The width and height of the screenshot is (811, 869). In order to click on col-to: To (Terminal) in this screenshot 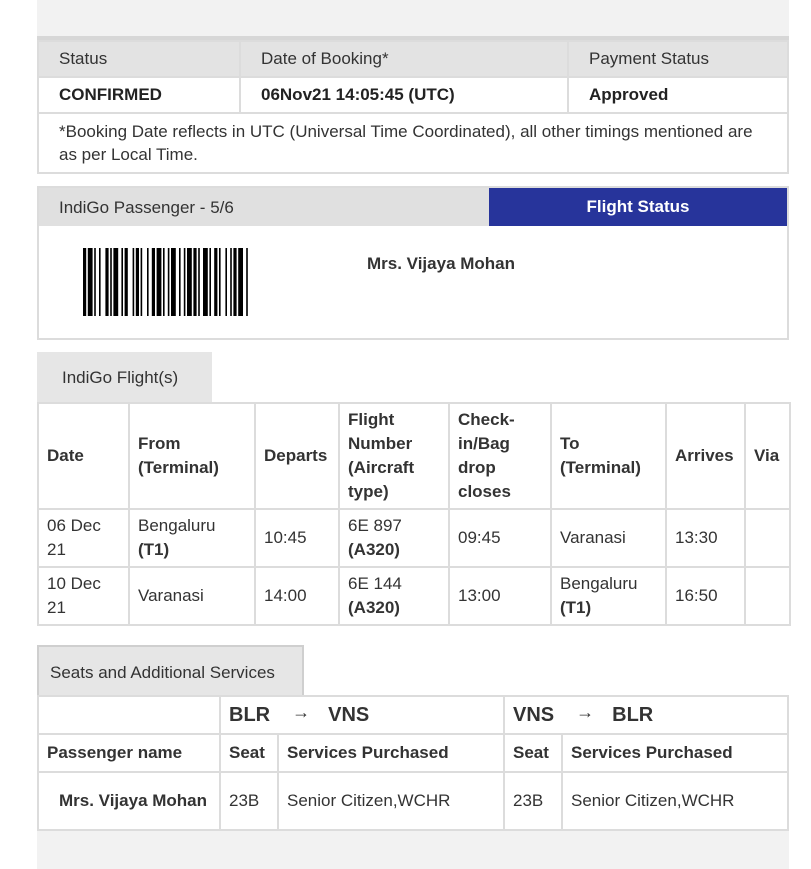, I will do `click(608, 456)`.